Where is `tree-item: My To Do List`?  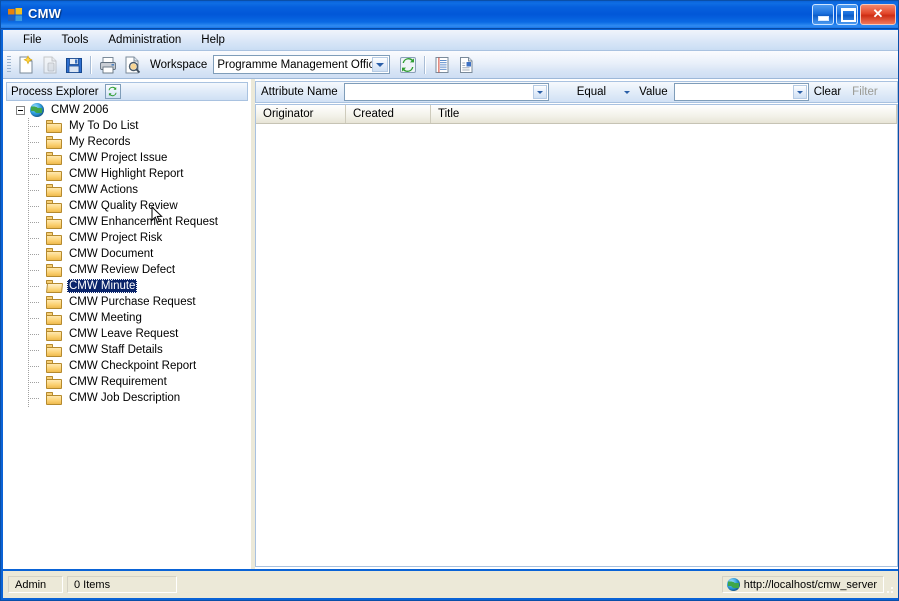
tree-item: My To Do List is located at coordinates (127, 126).